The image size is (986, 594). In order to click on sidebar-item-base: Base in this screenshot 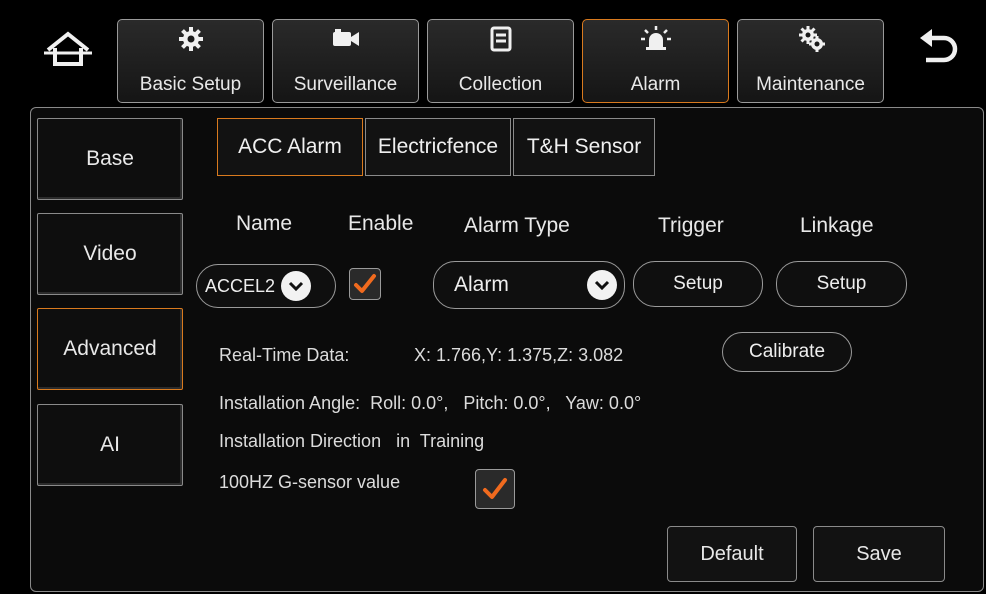, I will do `click(110, 159)`.